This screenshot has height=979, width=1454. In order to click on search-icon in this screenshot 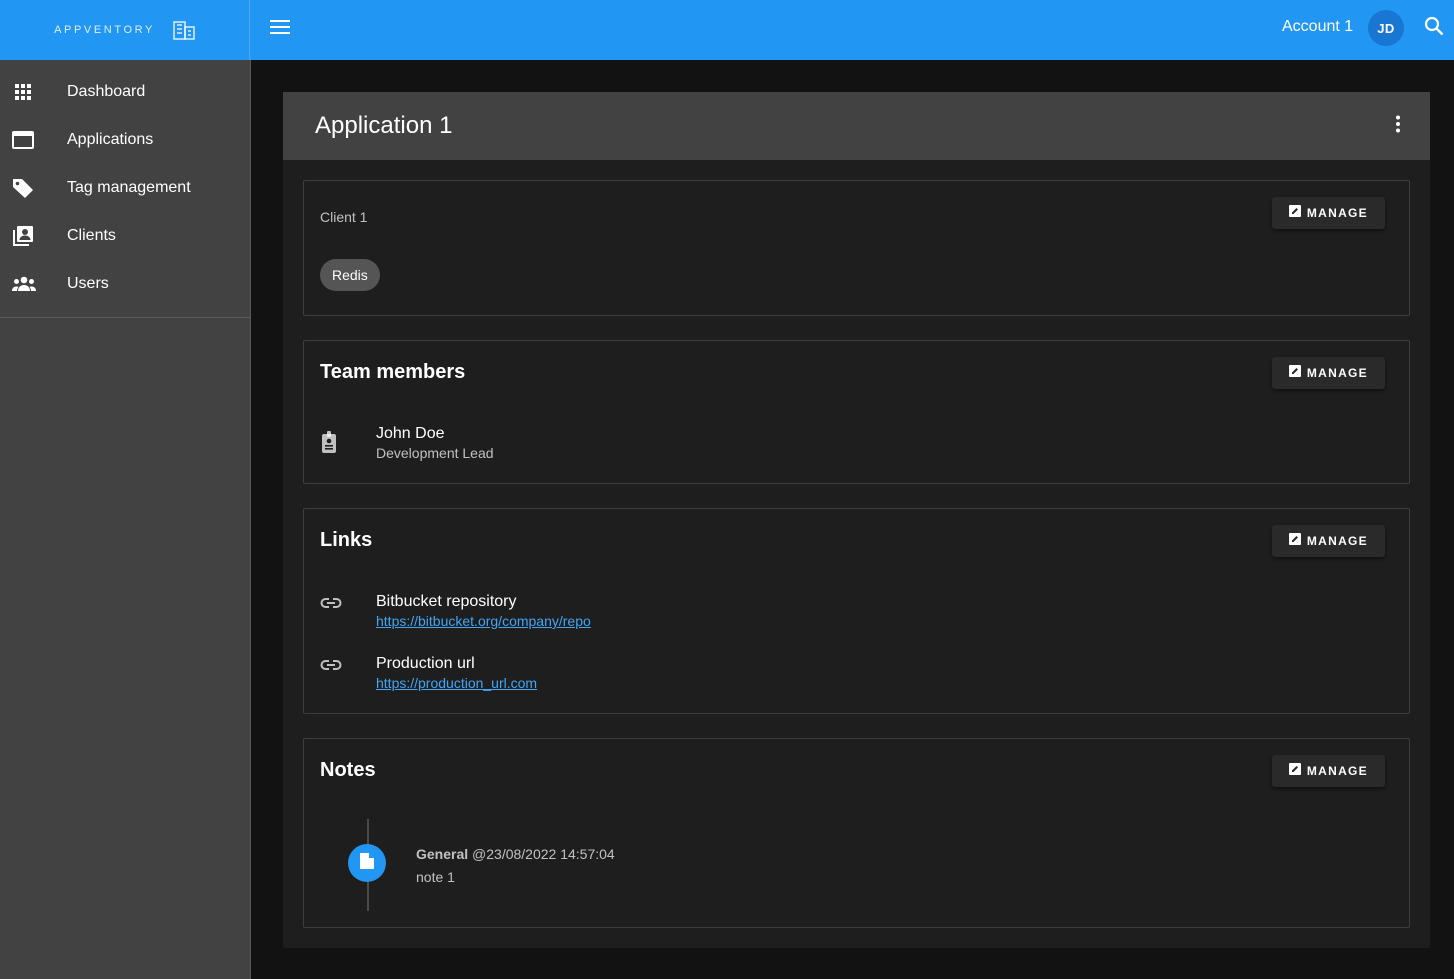, I will do `click(1434, 28)`.